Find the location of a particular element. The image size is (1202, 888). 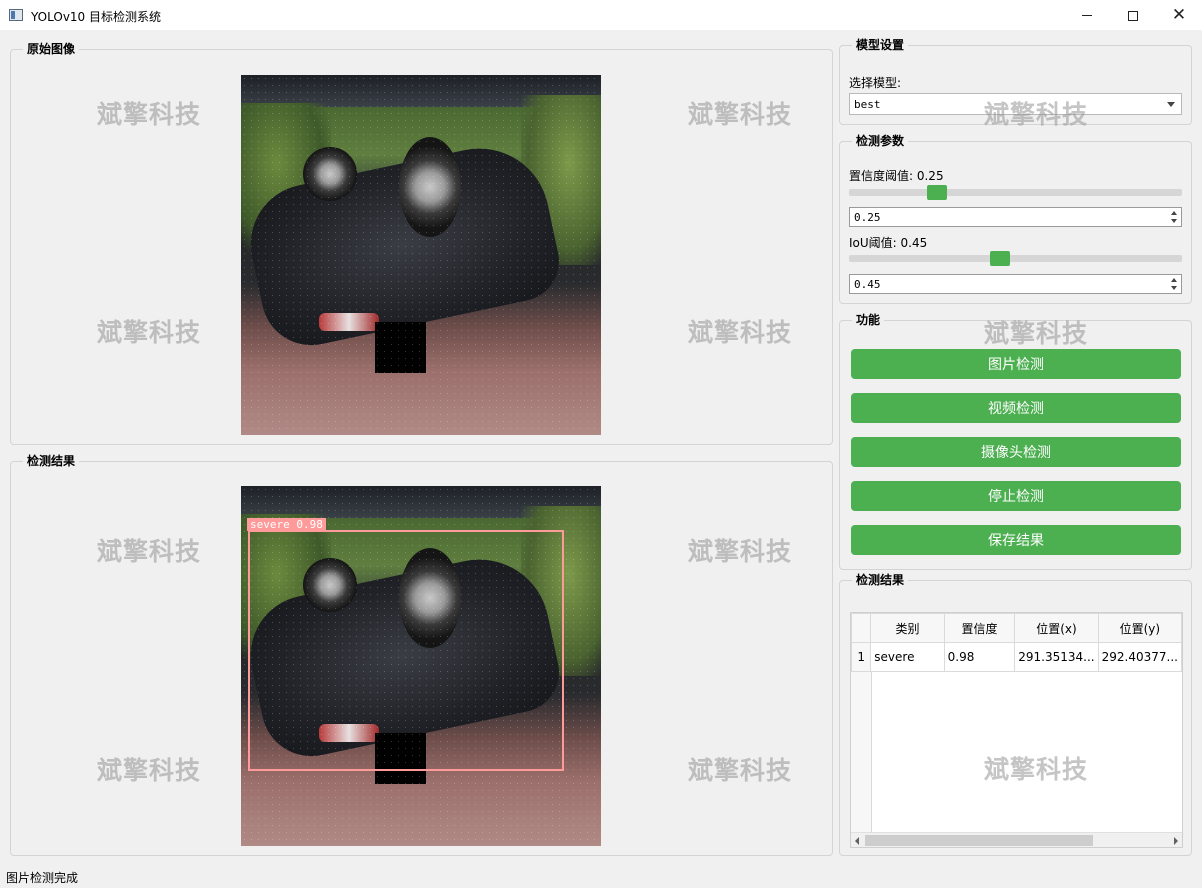

iou-spinbox-value: 0.45 is located at coordinates (867, 284).